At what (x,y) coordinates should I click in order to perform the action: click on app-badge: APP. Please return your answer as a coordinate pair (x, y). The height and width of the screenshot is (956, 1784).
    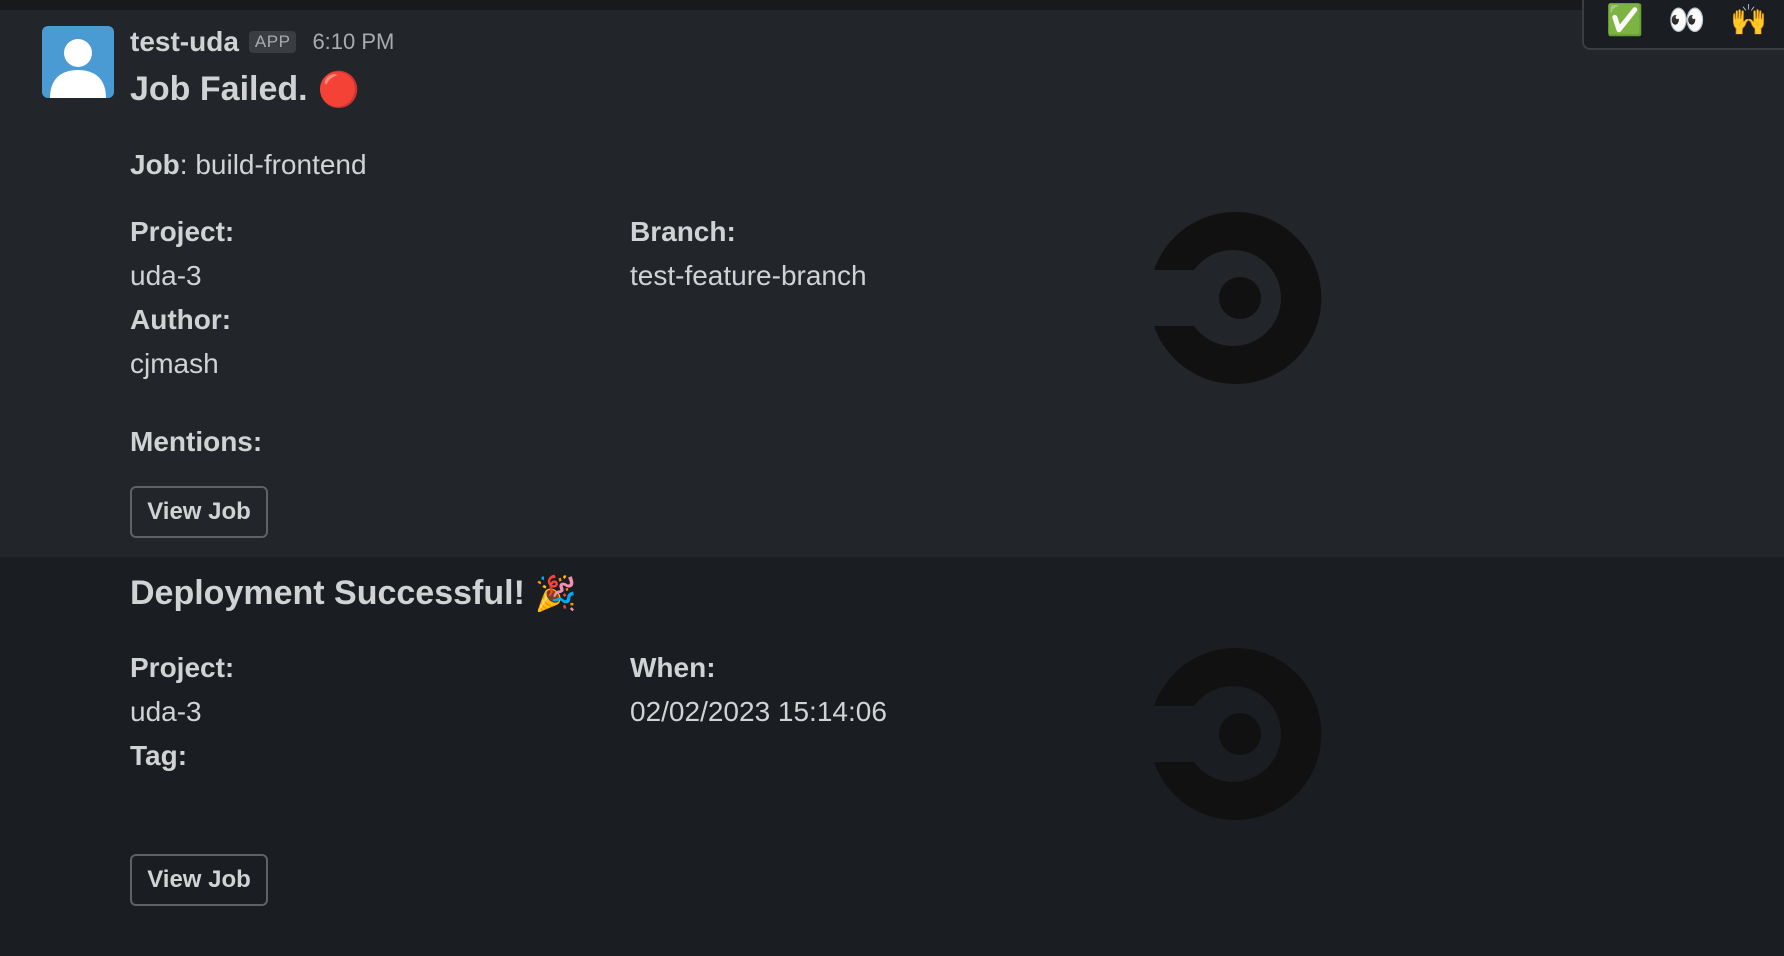
    Looking at the image, I should click on (272, 42).